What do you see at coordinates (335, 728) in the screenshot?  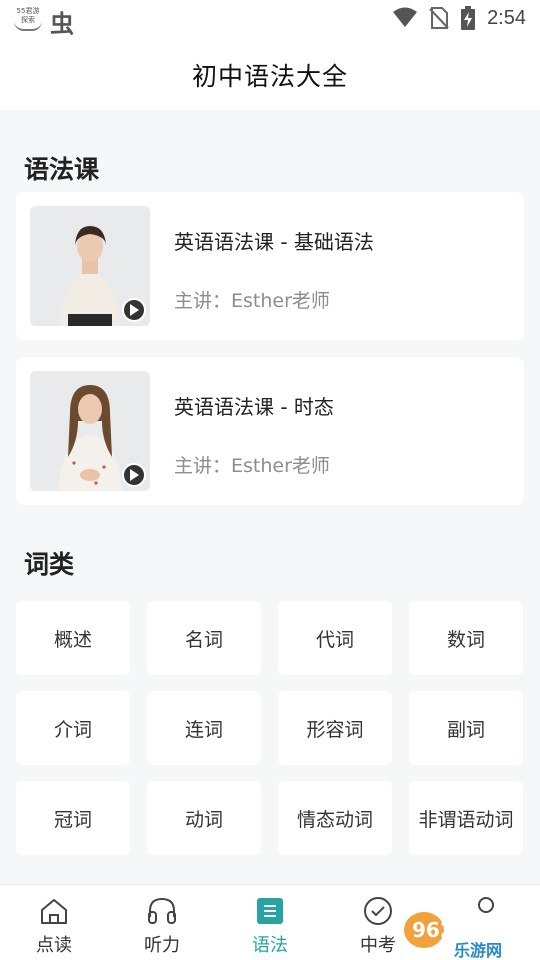 I see `word-class-adjective: 形容词` at bounding box center [335, 728].